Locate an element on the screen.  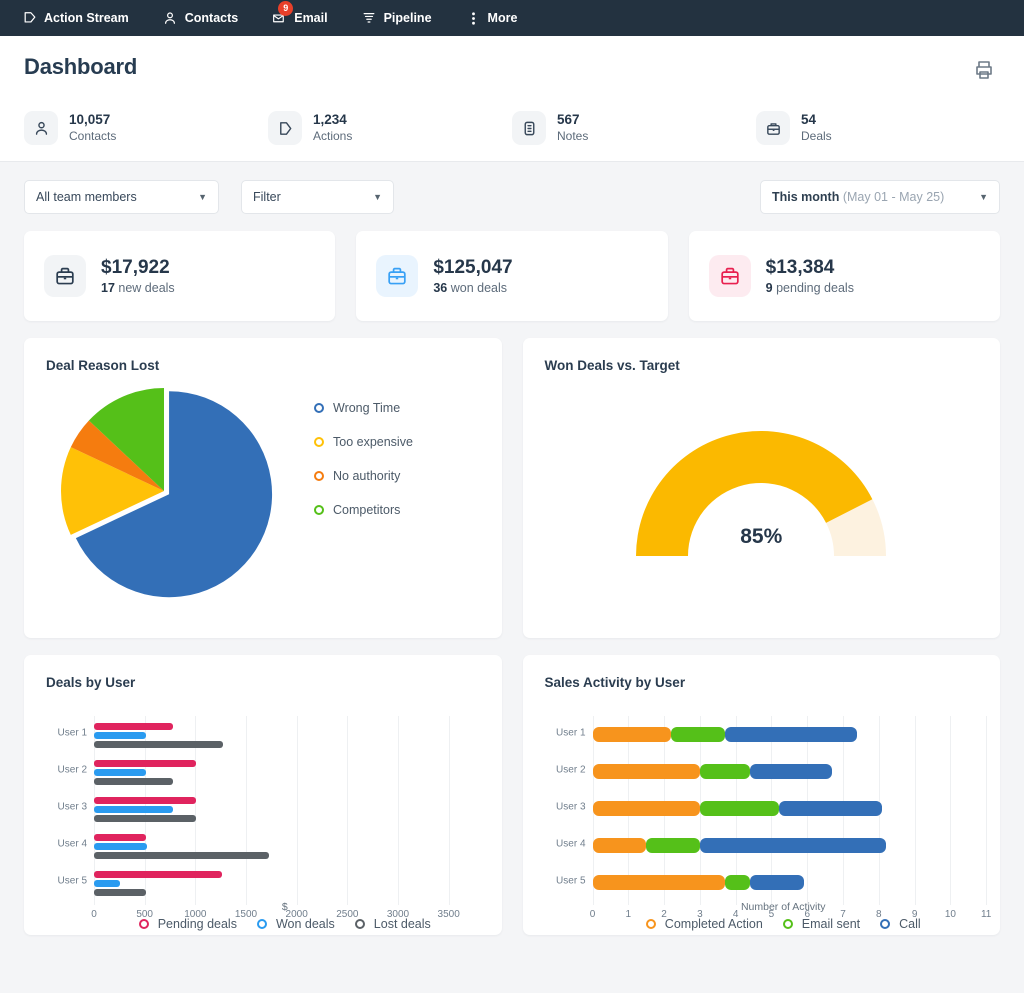
stat-notes: 567 Notes is located at coordinates (634, 128).